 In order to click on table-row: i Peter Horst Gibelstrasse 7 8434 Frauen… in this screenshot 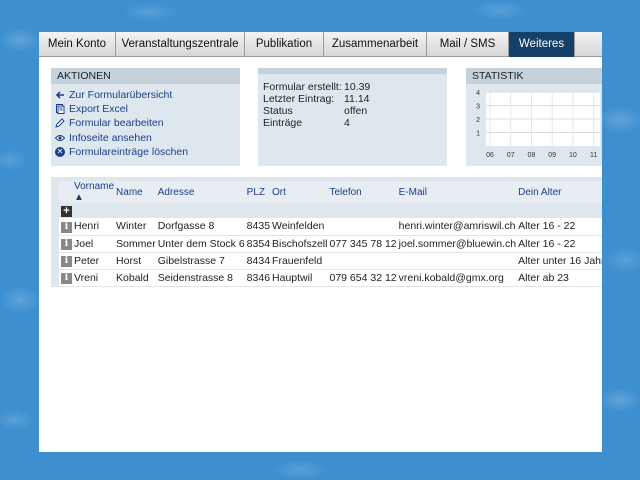, I will do `click(330, 261)`.